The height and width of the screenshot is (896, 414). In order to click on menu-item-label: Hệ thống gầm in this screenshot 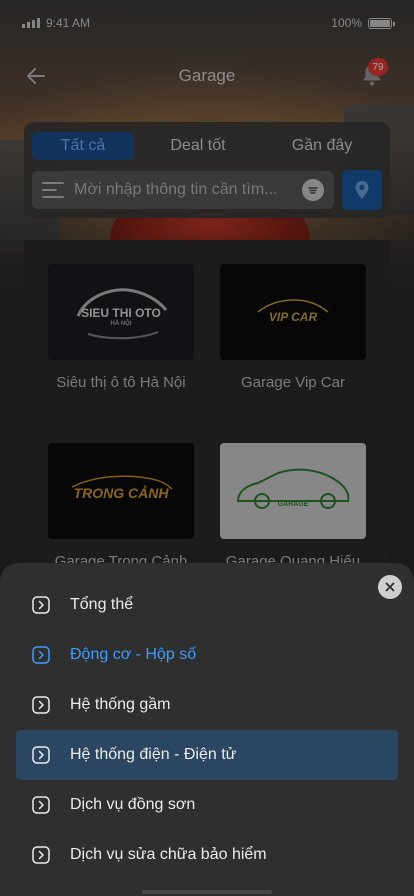, I will do `click(120, 704)`.